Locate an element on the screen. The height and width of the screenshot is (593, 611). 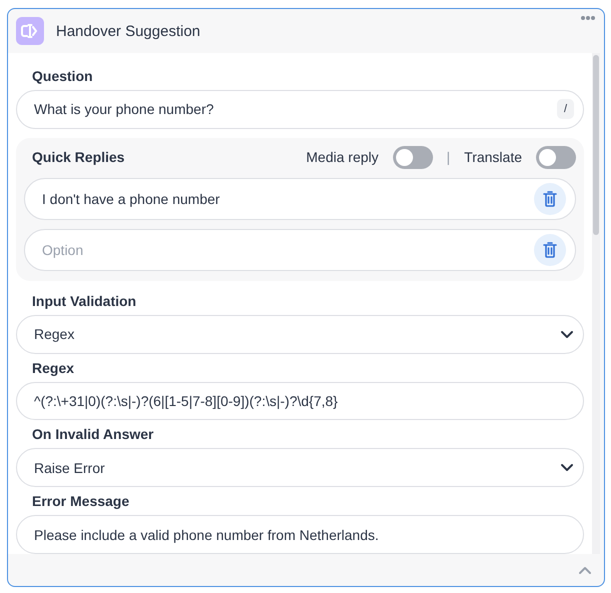
field-label: Question is located at coordinates (62, 76).